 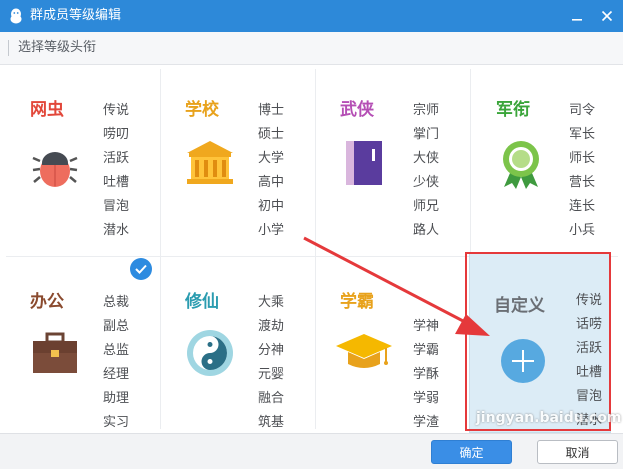 What do you see at coordinates (278, 171) in the screenshot?
I see `title-list: 博士 硕士 大学 高中 初中 小学` at bounding box center [278, 171].